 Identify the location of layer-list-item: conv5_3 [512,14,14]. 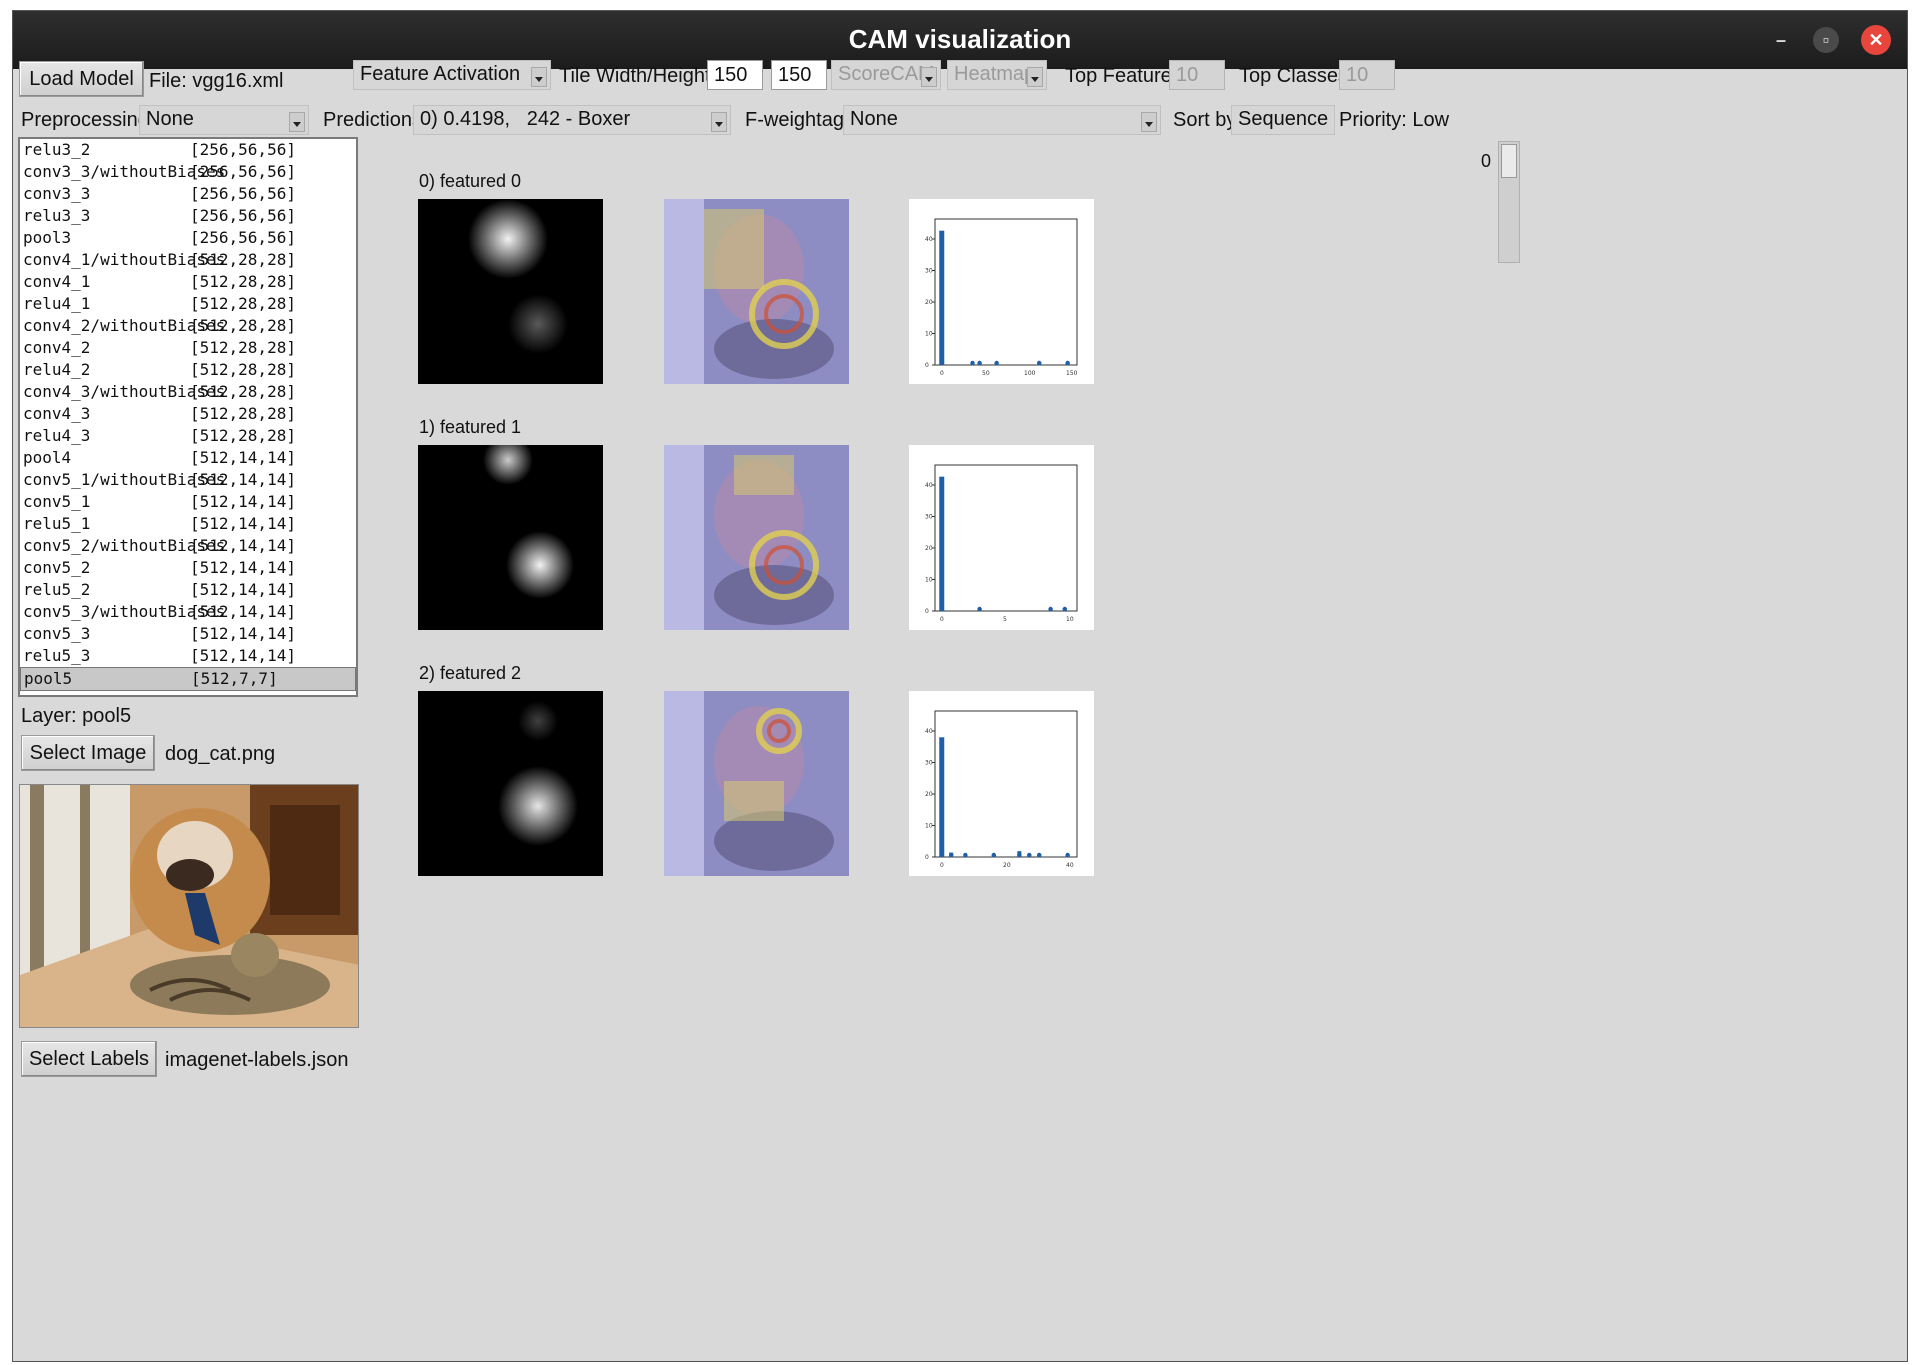
(188, 634).